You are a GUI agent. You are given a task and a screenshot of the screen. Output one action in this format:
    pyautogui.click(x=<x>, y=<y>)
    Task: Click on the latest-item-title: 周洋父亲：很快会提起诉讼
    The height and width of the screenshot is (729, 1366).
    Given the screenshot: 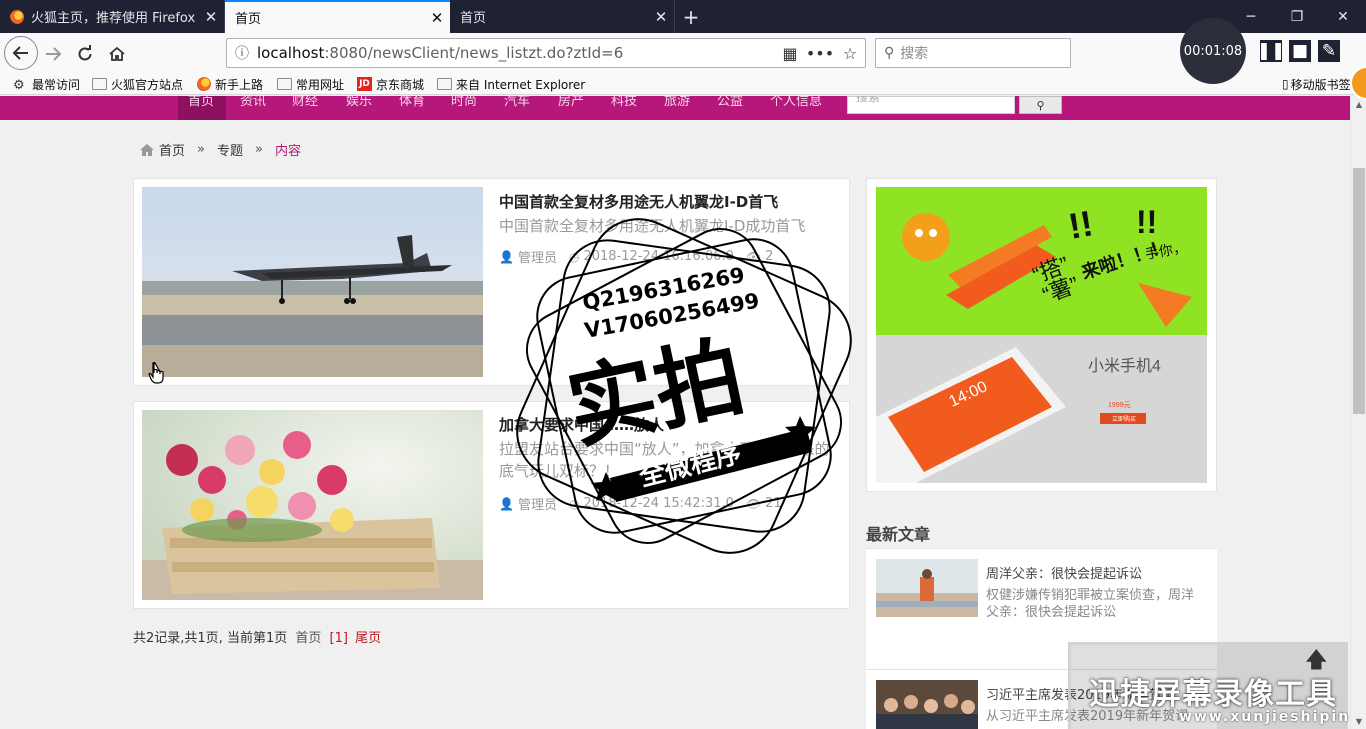 What is the action you would take?
    pyautogui.click(x=1064, y=572)
    